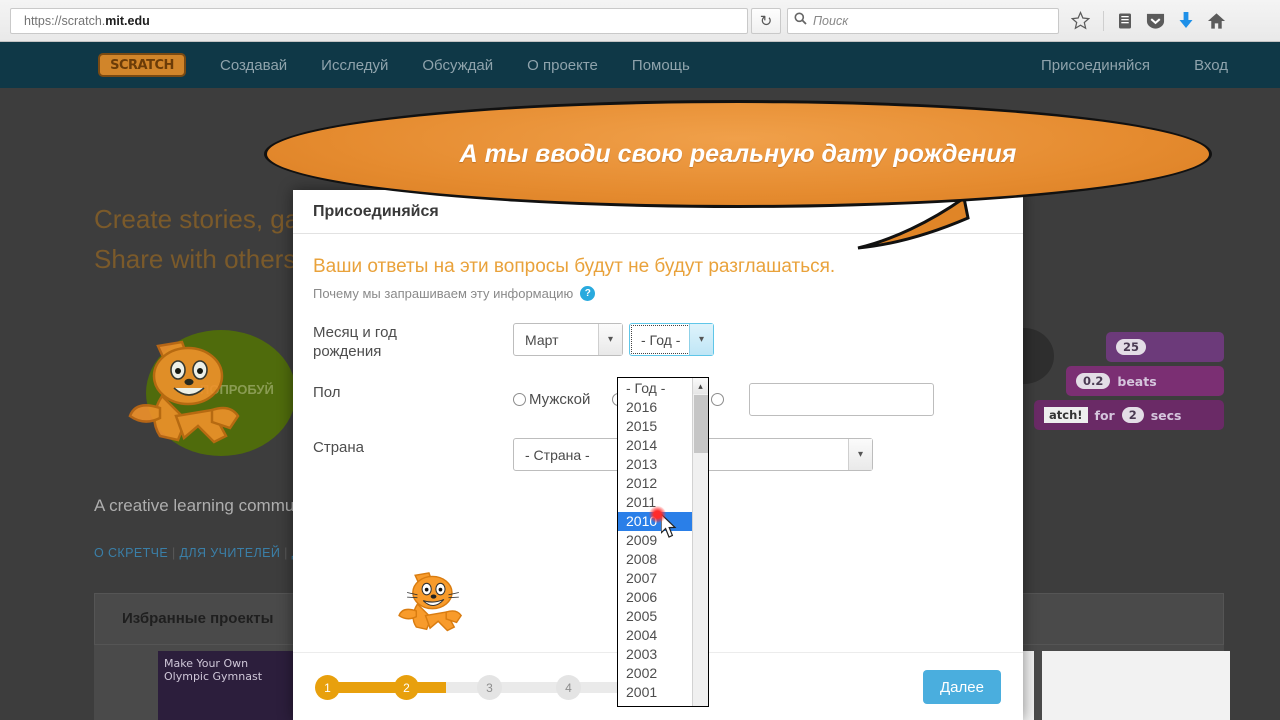 Image resolution: width=1280 pixels, height=720 pixels. Describe the element at coordinates (1165, 347) in the screenshot. I see `scratch-block: 25` at that location.